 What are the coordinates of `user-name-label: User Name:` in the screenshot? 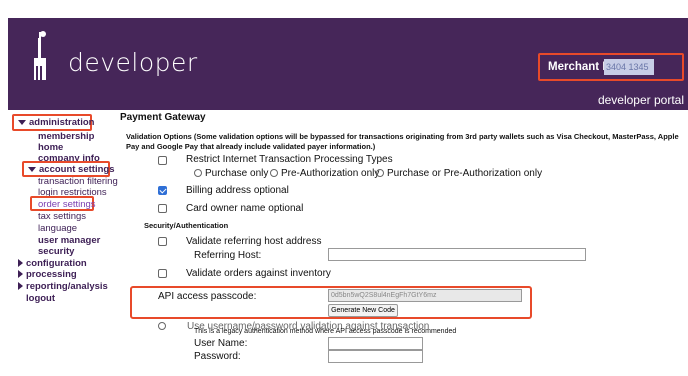 It's located at (221, 343).